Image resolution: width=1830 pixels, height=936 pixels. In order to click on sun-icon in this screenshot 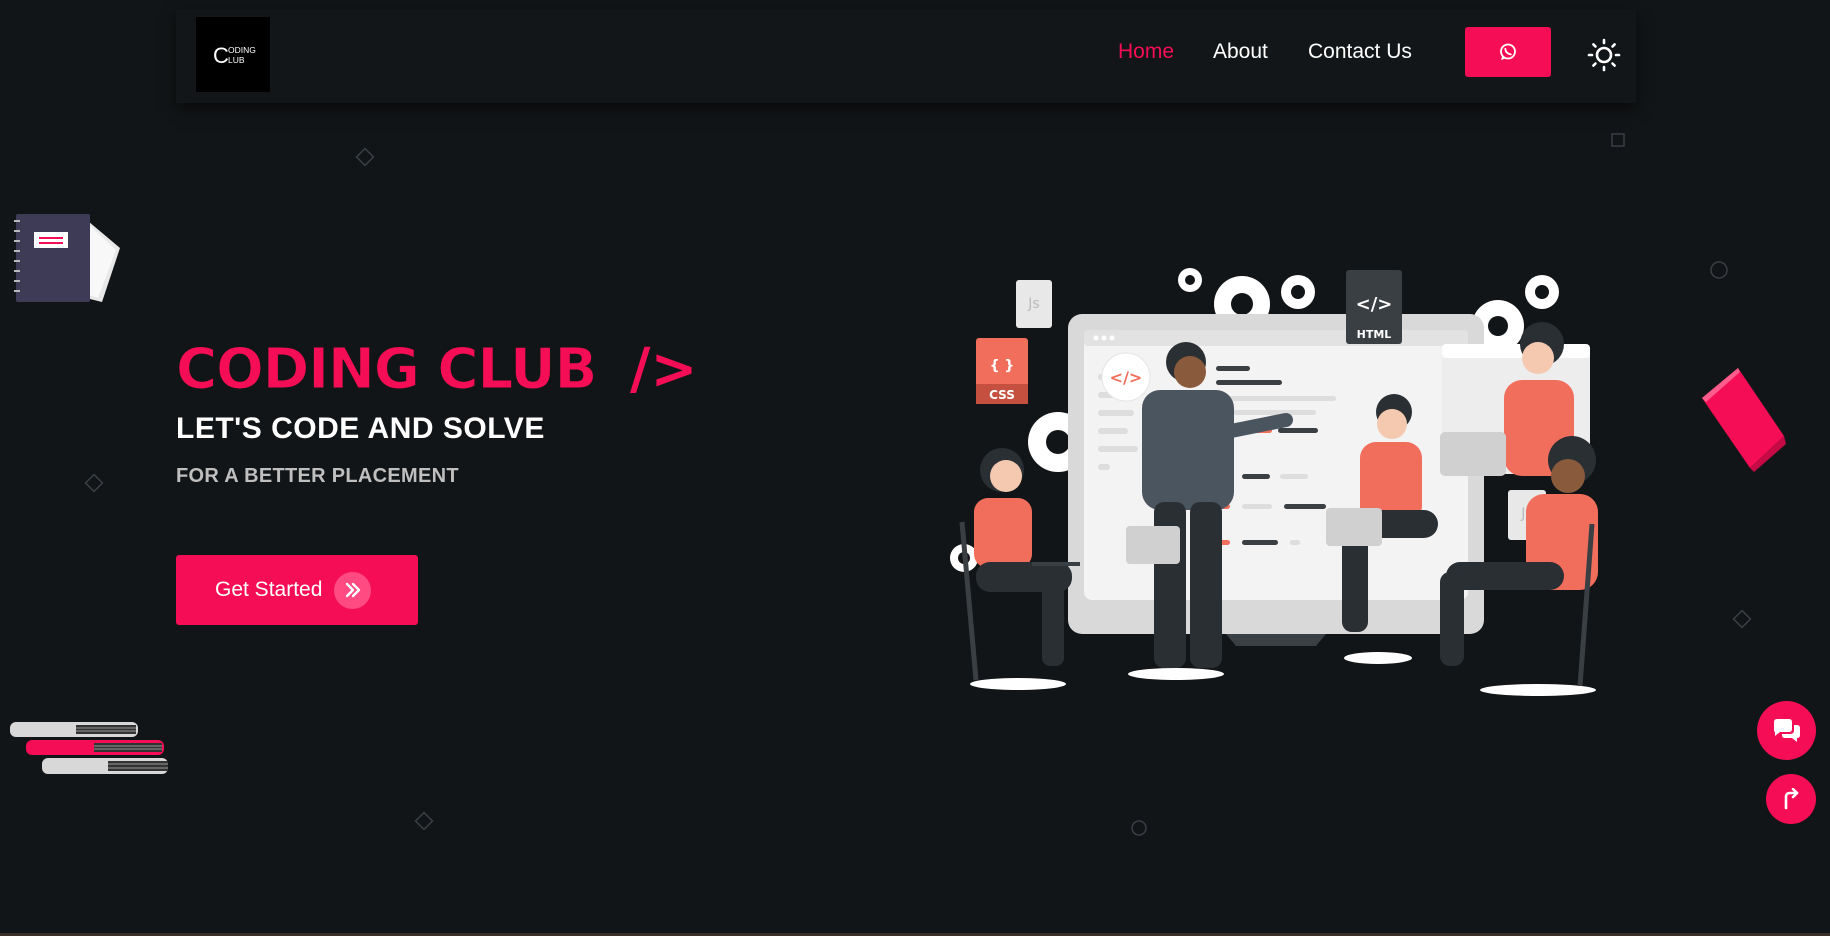, I will do `click(1604, 55)`.